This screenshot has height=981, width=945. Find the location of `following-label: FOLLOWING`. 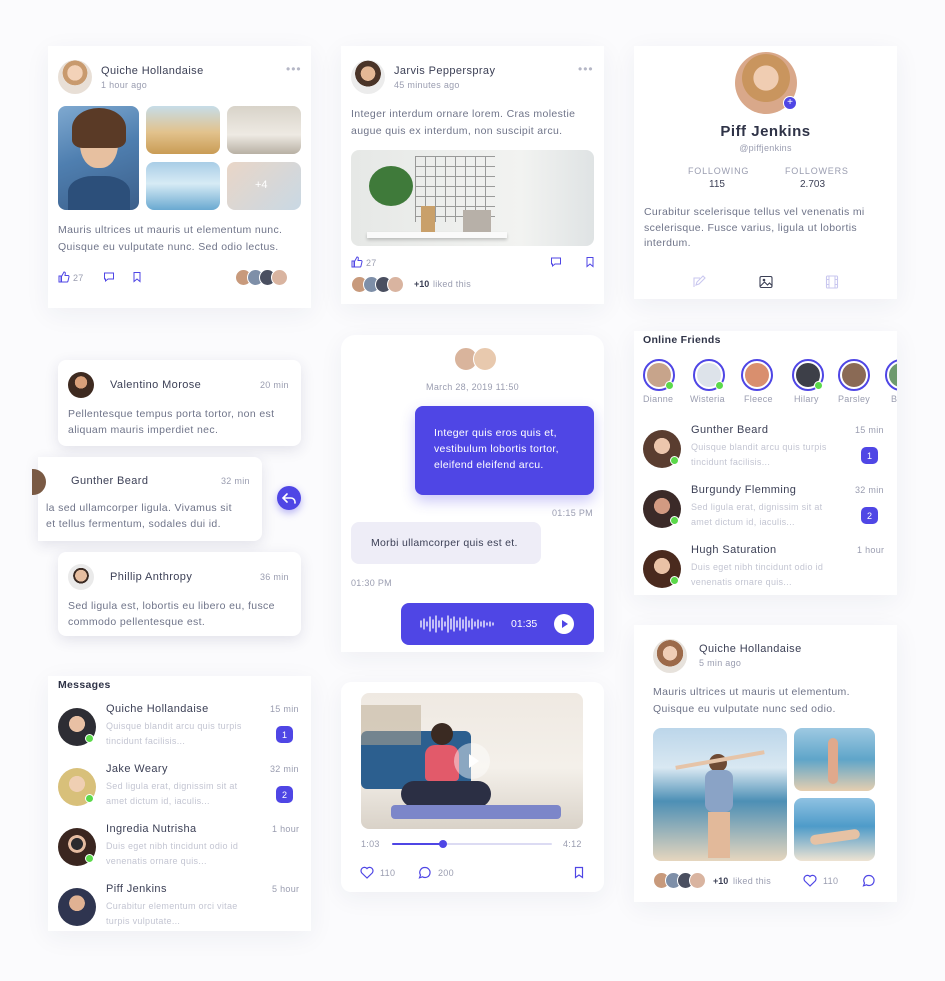

following-label: FOLLOWING is located at coordinates (719, 171).